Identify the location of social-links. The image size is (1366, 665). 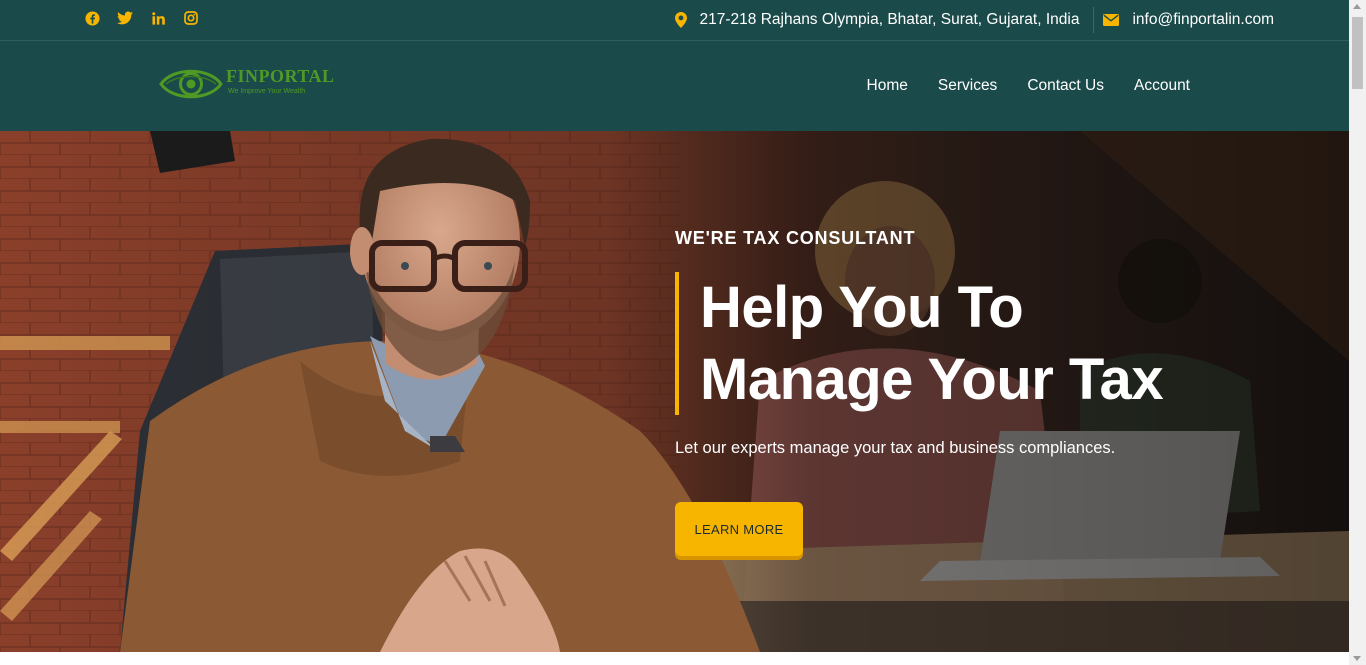
(141, 18).